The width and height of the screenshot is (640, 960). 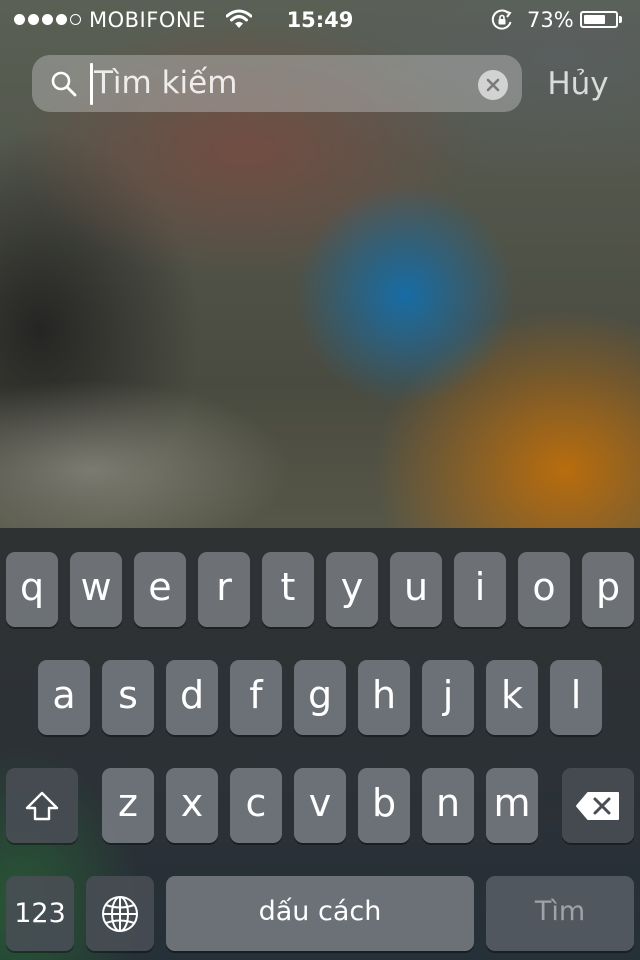 I want to click on key-k: k, so click(x=512, y=697).